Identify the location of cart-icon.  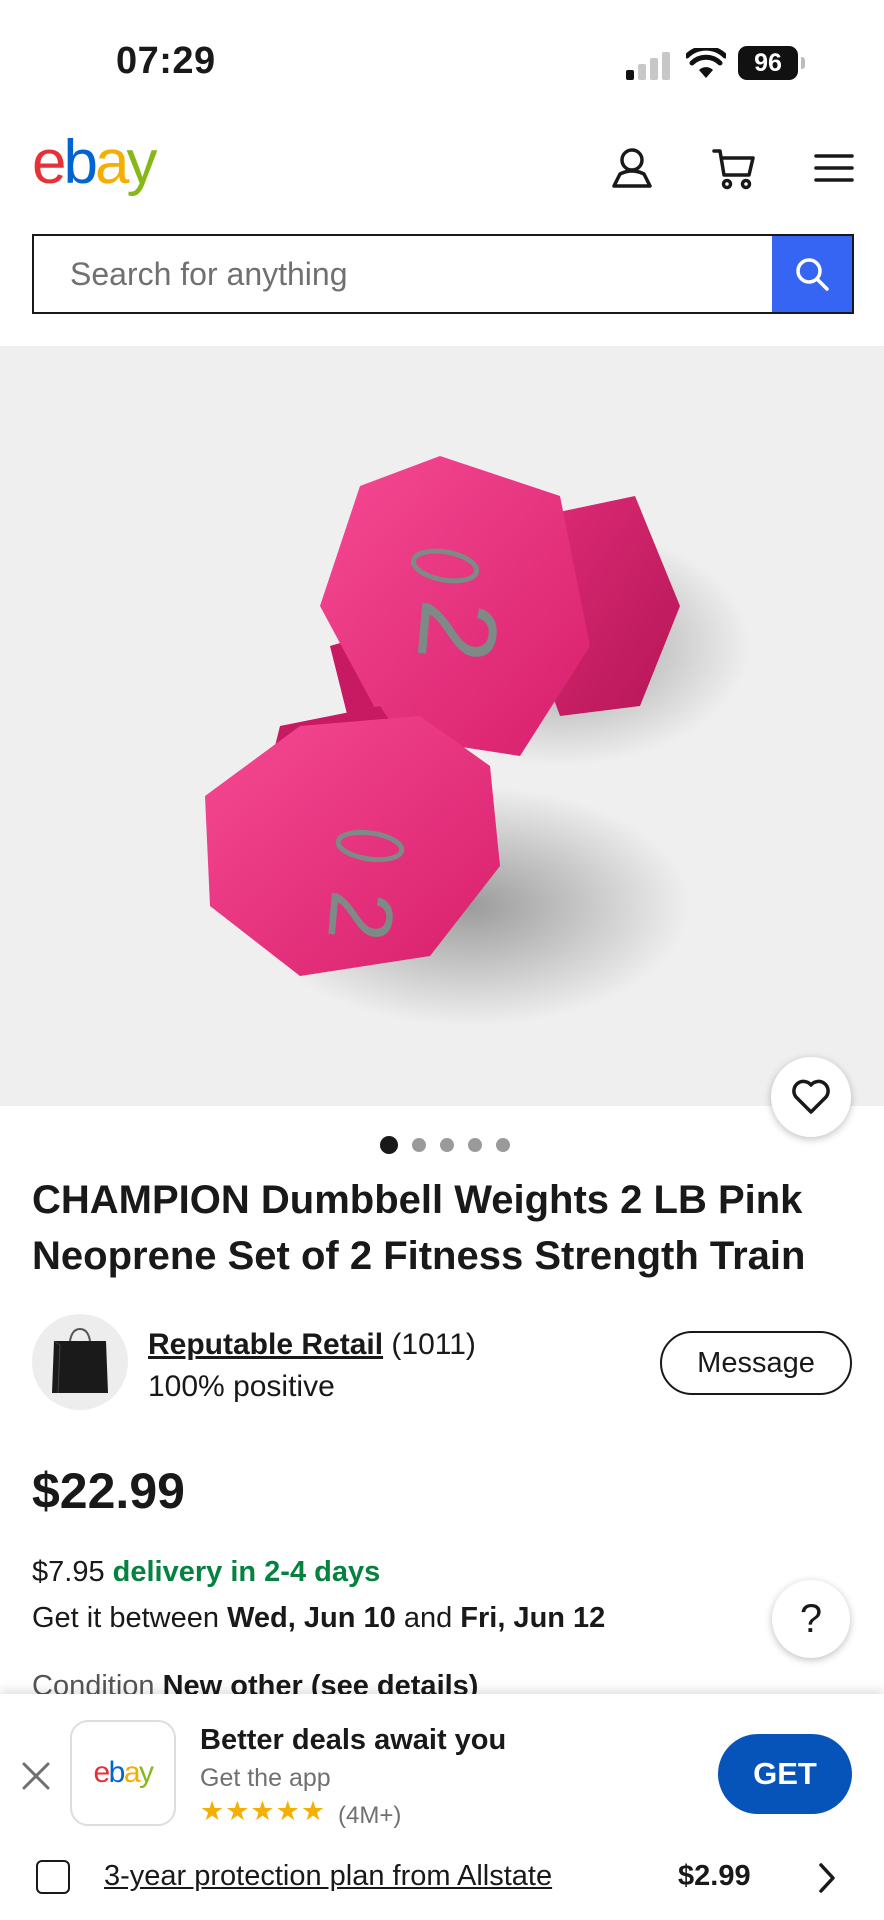
(734, 168).